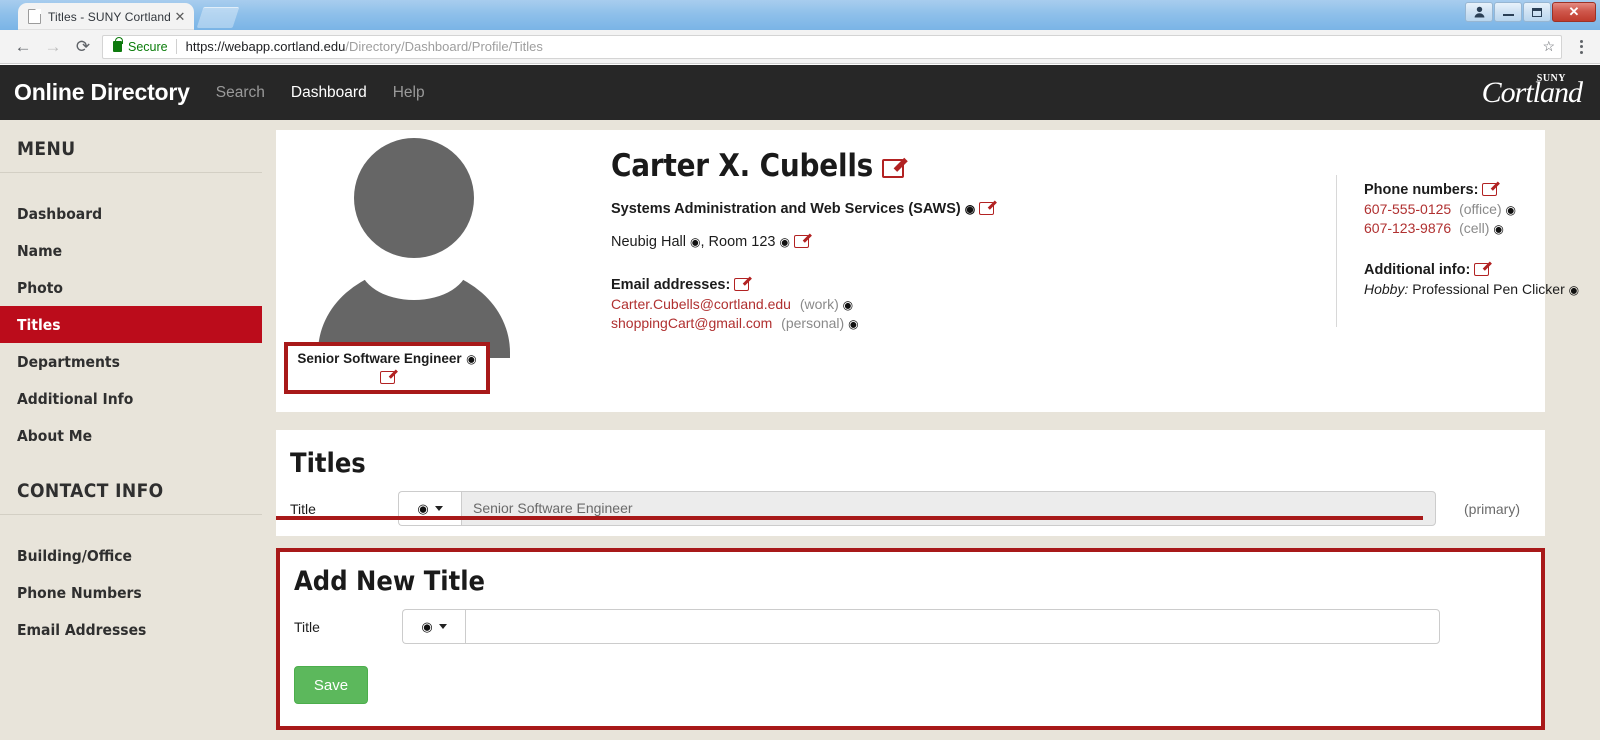 Image resolution: width=1600 pixels, height=740 pixels. I want to click on additional-info-heading: Additional info:, so click(1482, 270).